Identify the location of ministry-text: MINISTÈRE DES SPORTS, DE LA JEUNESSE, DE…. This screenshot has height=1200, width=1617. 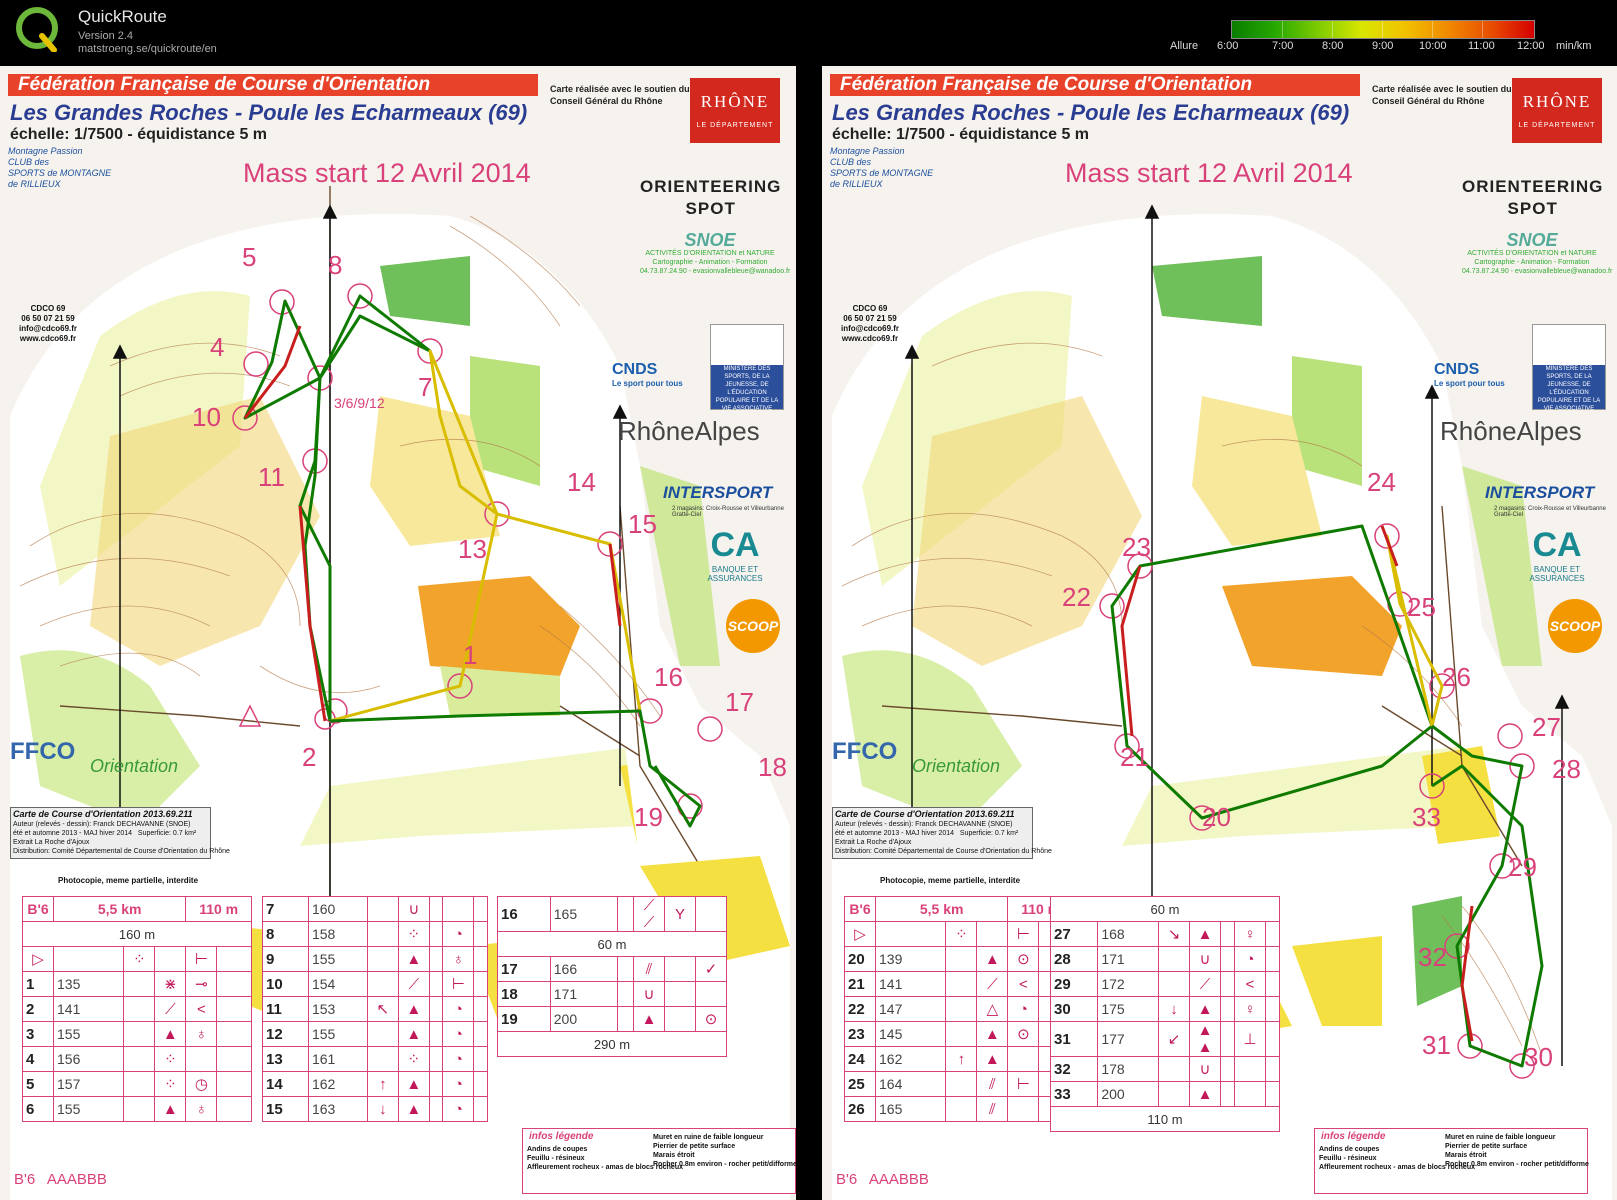
(1569, 388).